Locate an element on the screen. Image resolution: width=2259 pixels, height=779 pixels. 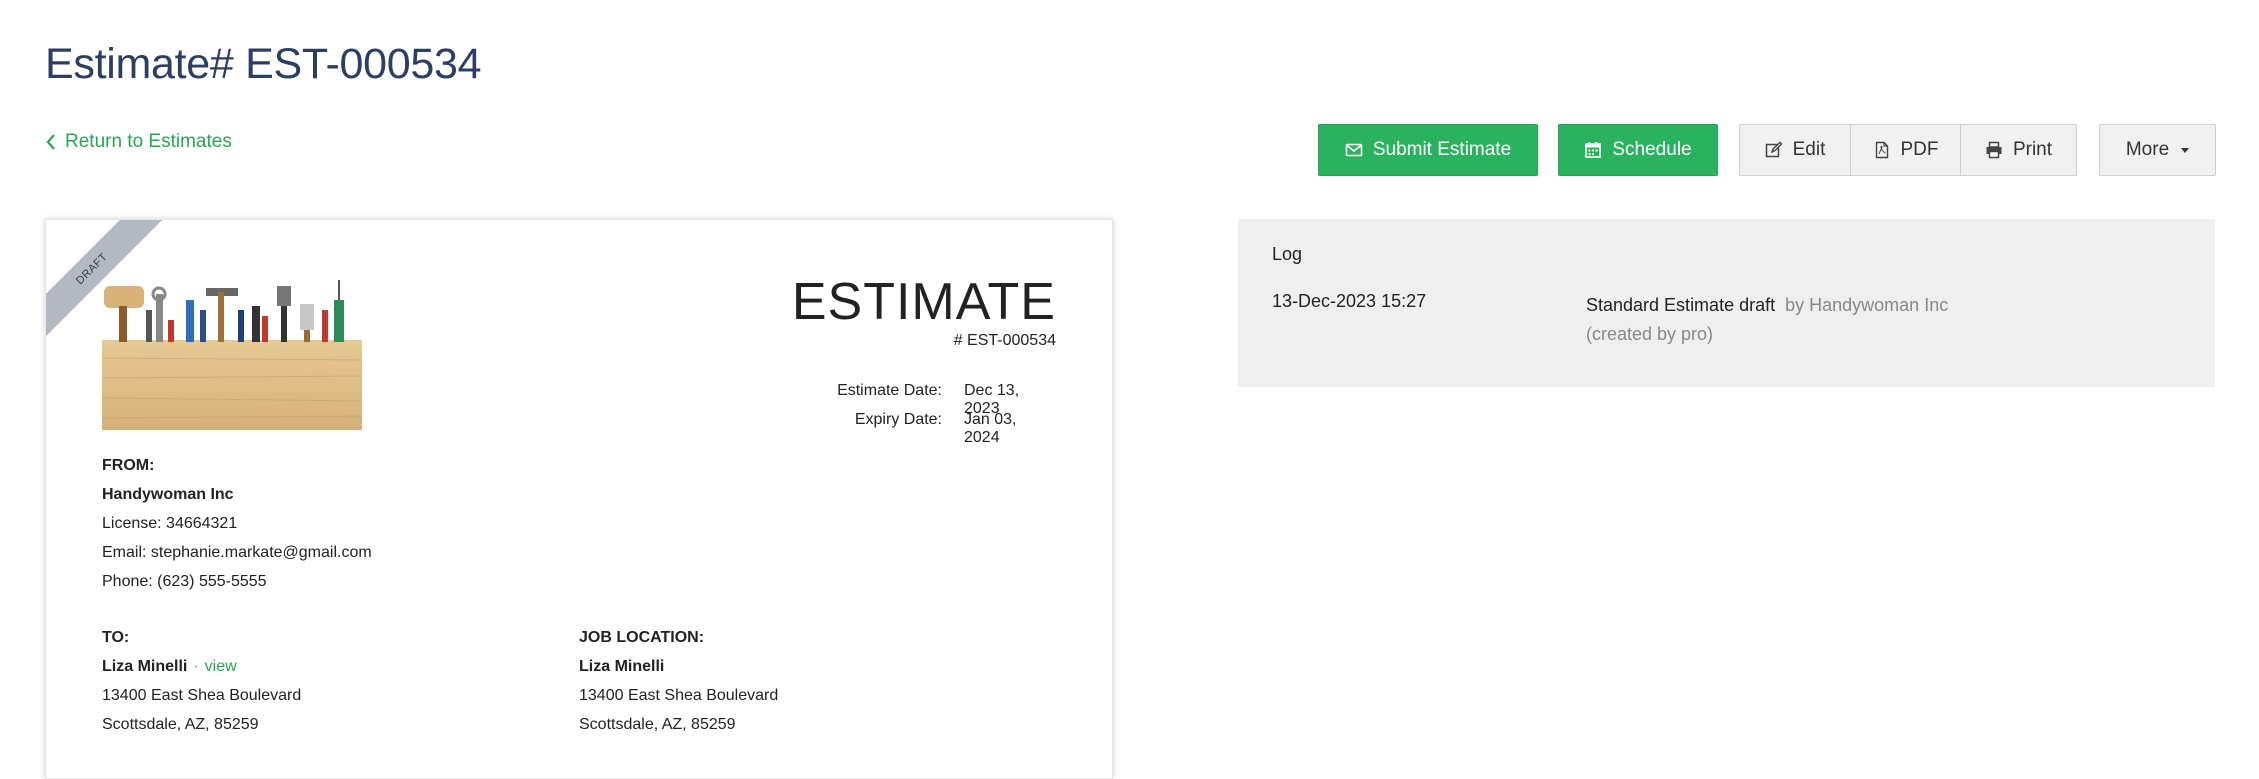
log-entry-timestamp: 13-Dec-2023 15:27 is located at coordinates (1349, 301).